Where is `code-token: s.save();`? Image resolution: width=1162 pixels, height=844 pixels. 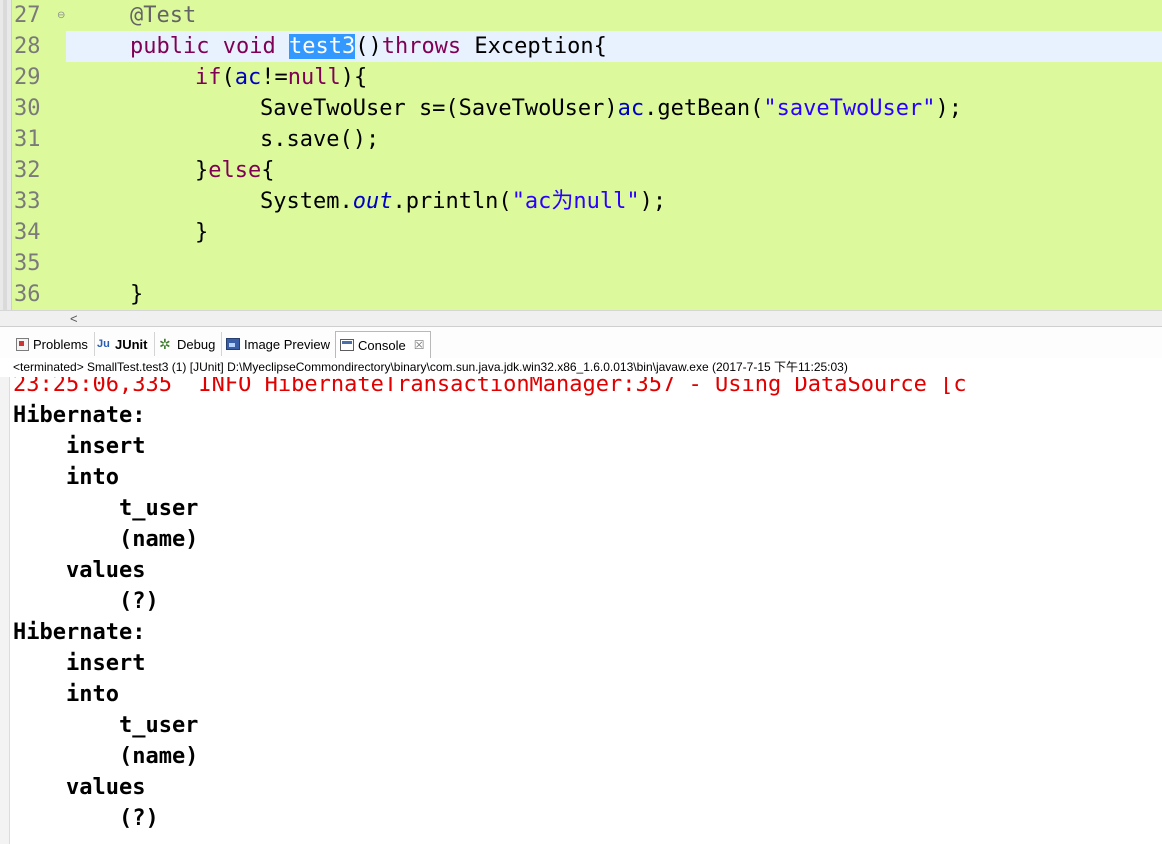
code-token: s.save(); is located at coordinates (320, 139).